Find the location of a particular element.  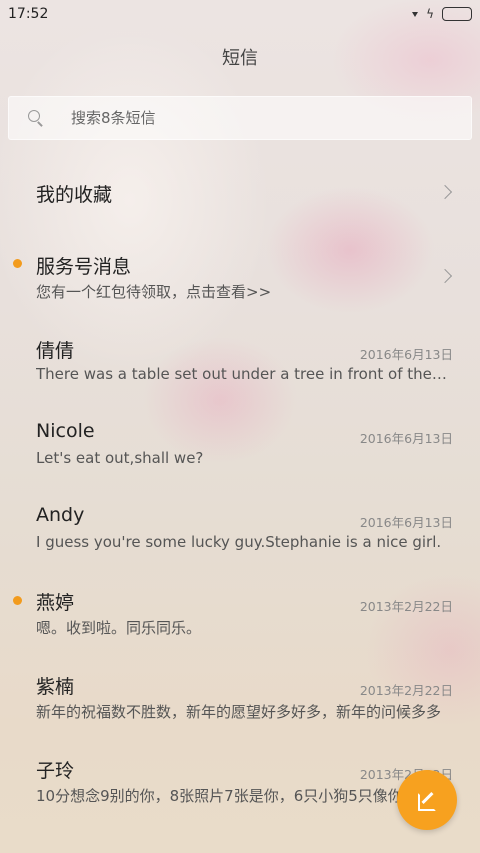

conversation-title: 燕婷 is located at coordinates (55, 603).